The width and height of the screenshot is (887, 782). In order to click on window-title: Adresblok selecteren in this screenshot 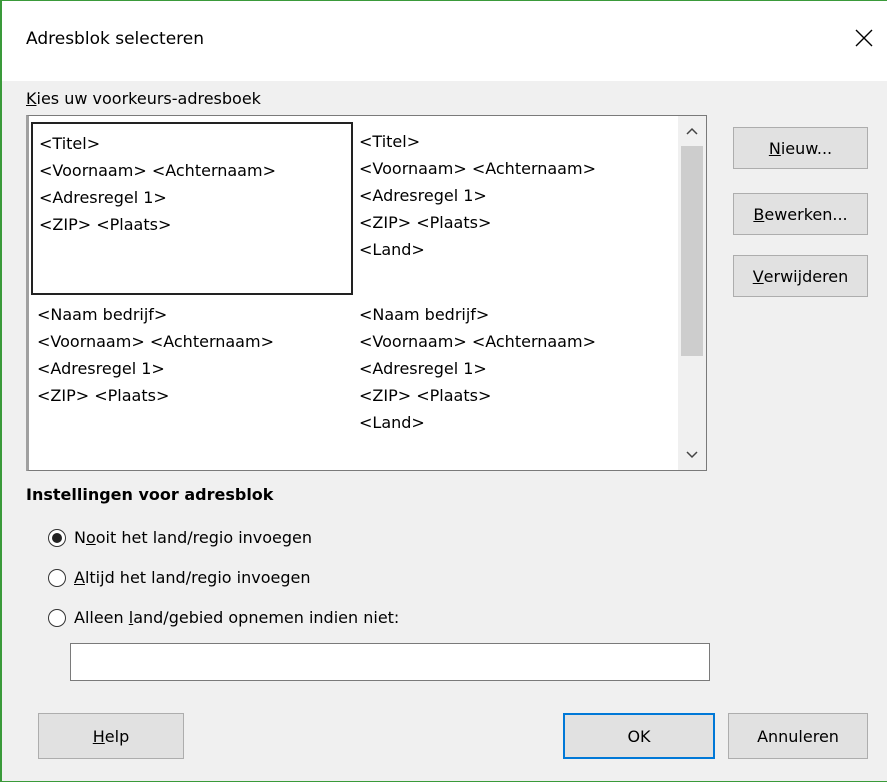, I will do `click(115, 39)`.